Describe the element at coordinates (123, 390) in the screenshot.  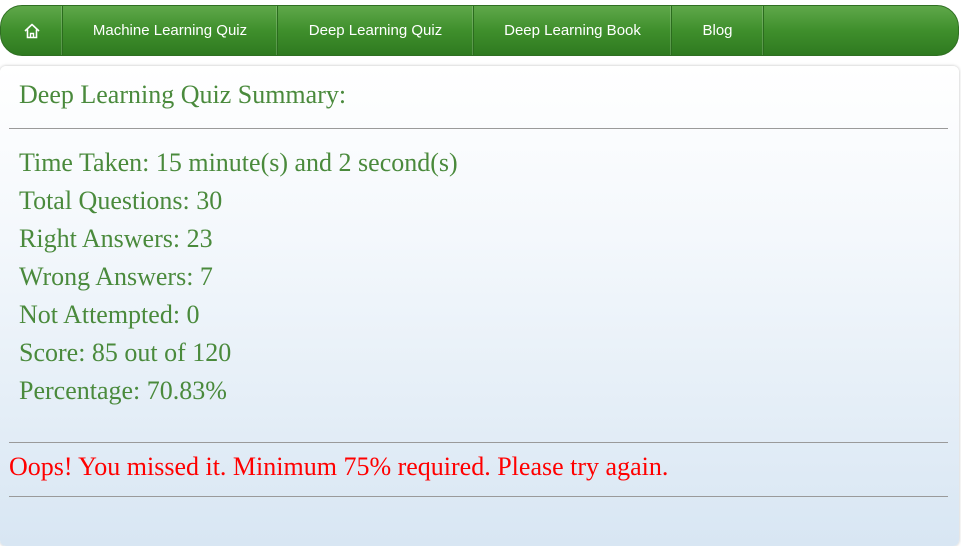
I see `percentage: Percentage: 70.83%` at that location.